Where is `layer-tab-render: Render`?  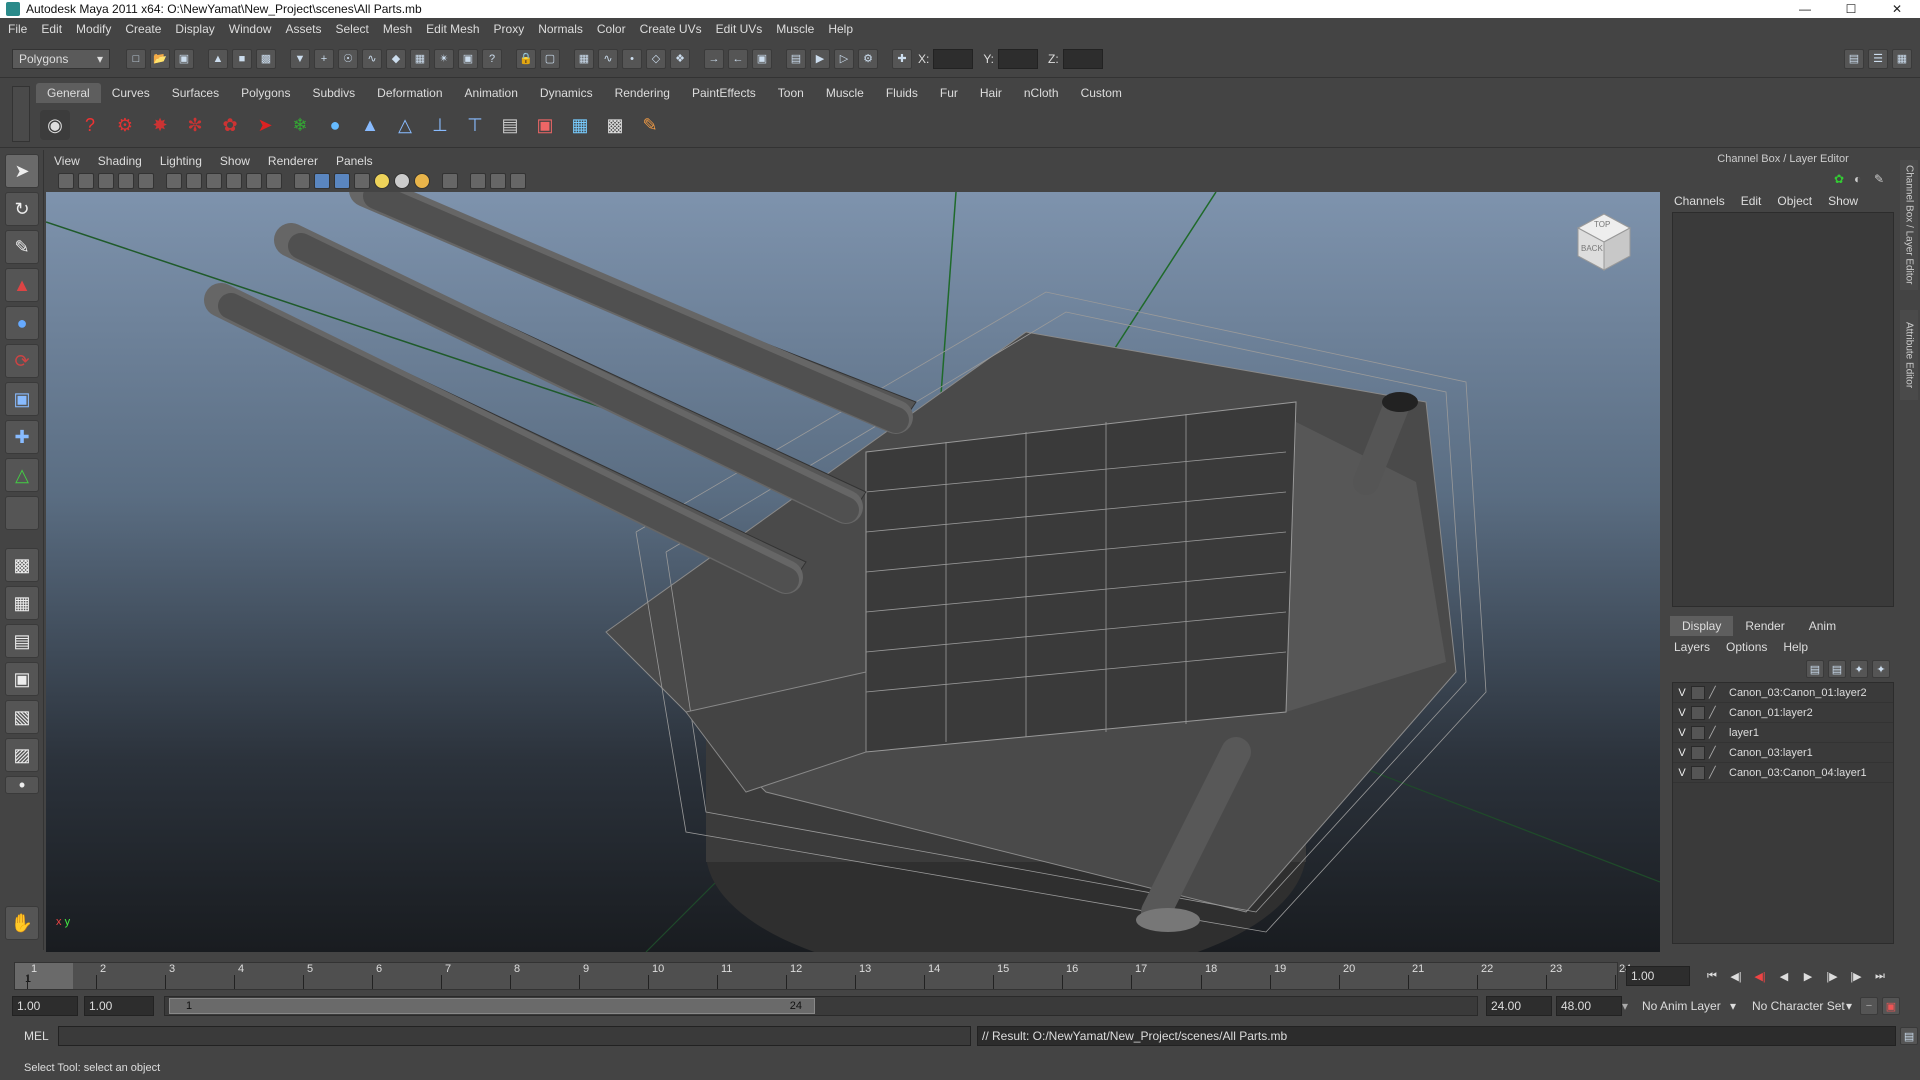 layer-tab-render: Render is located at coordinates (1764, 626).